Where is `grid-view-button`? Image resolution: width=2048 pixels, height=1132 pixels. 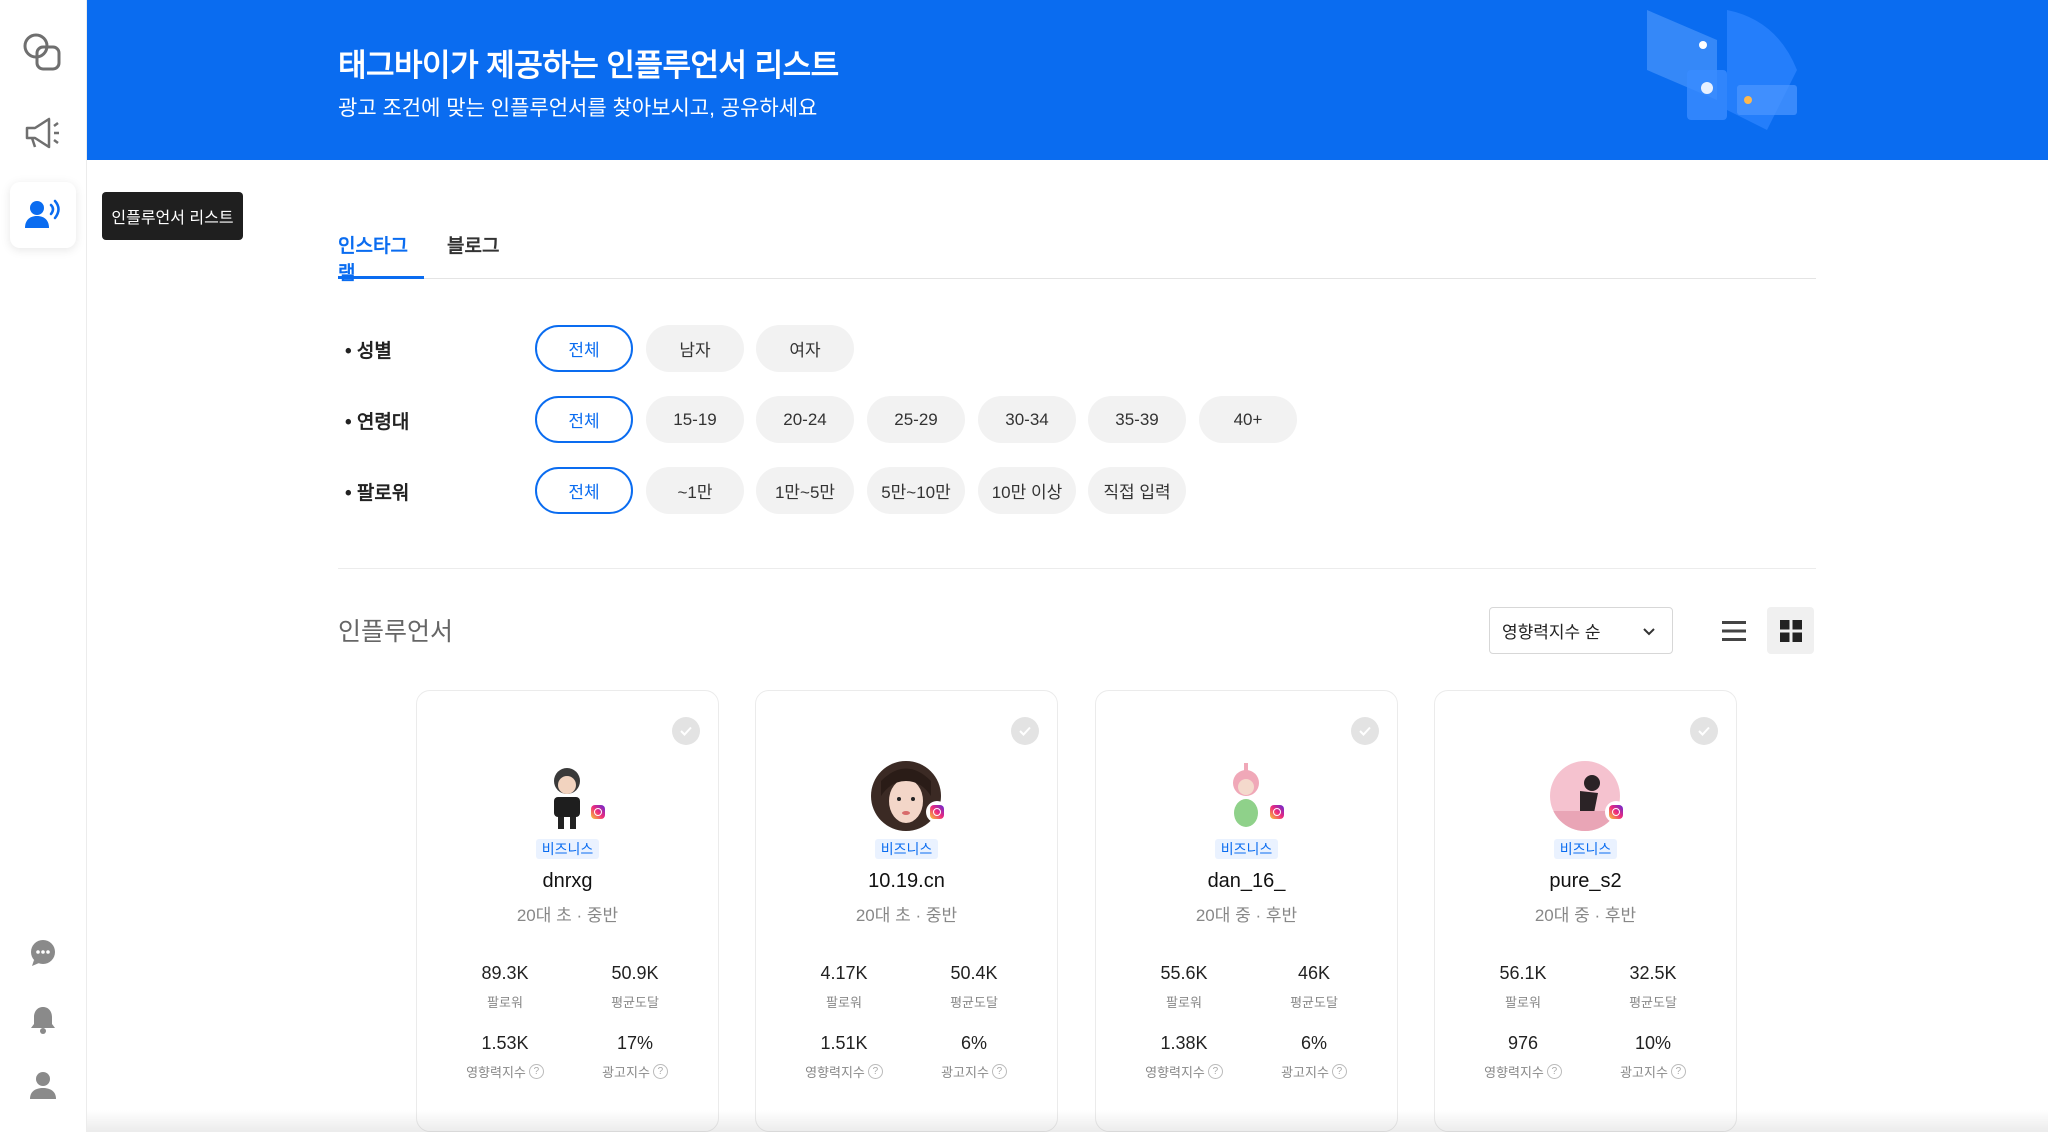 grid-view-button is located at coordinates (1790, 630).